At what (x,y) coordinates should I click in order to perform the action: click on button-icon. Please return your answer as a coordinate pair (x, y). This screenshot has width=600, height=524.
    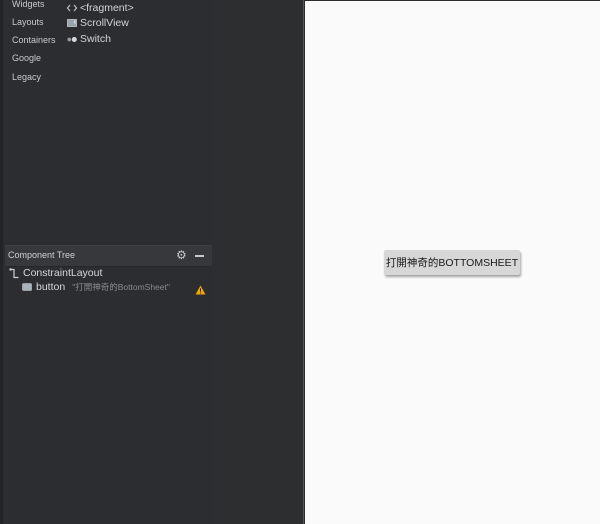
    Looking at the image, I should click on (27, 287).